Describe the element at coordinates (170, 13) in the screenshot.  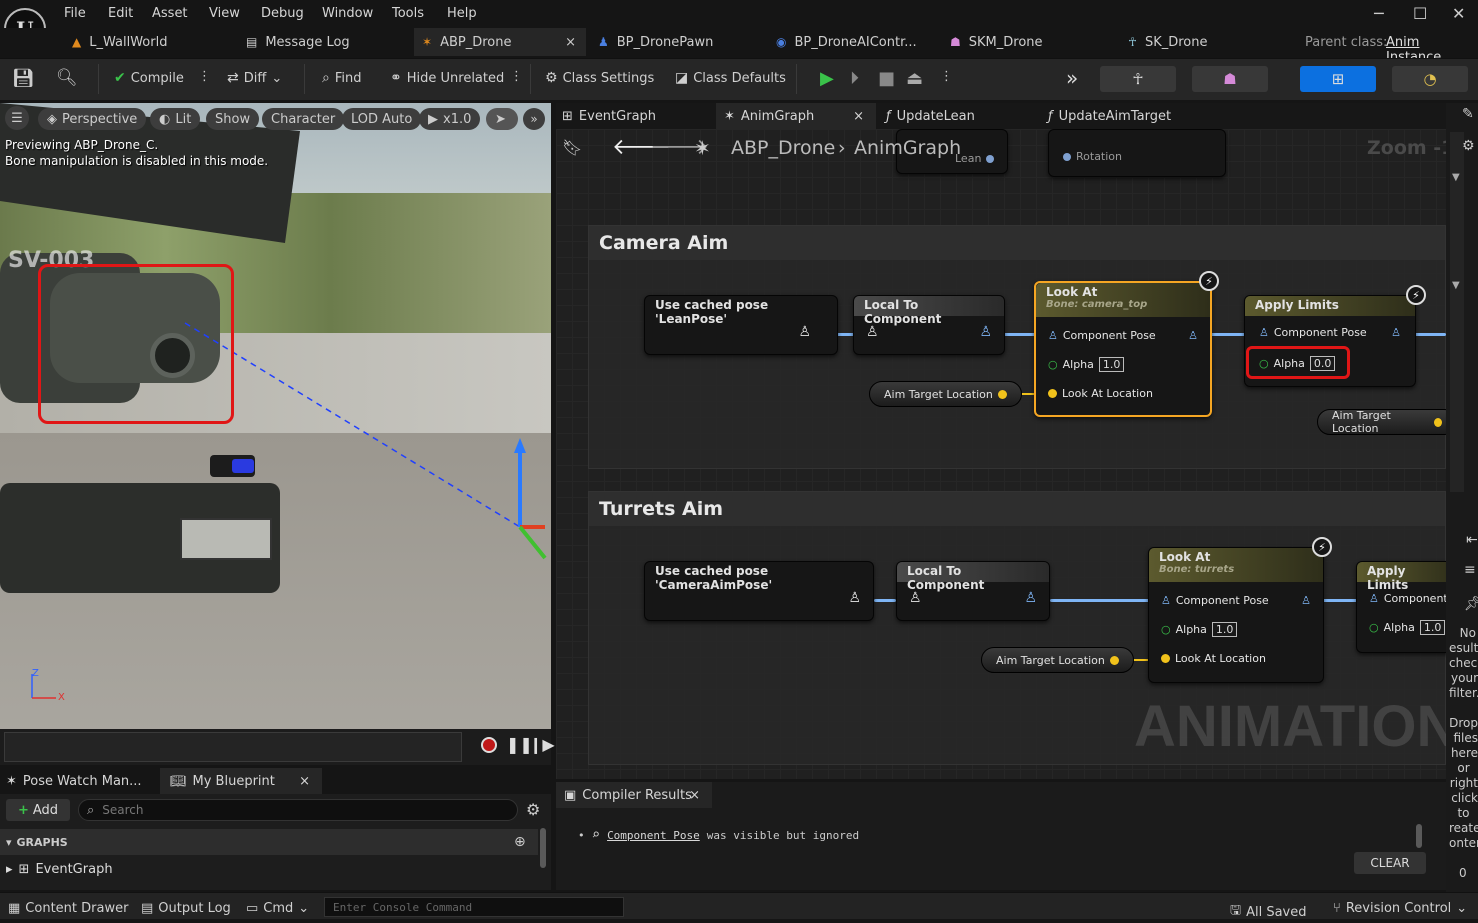
I see `menu-asset: Asset` at that location.